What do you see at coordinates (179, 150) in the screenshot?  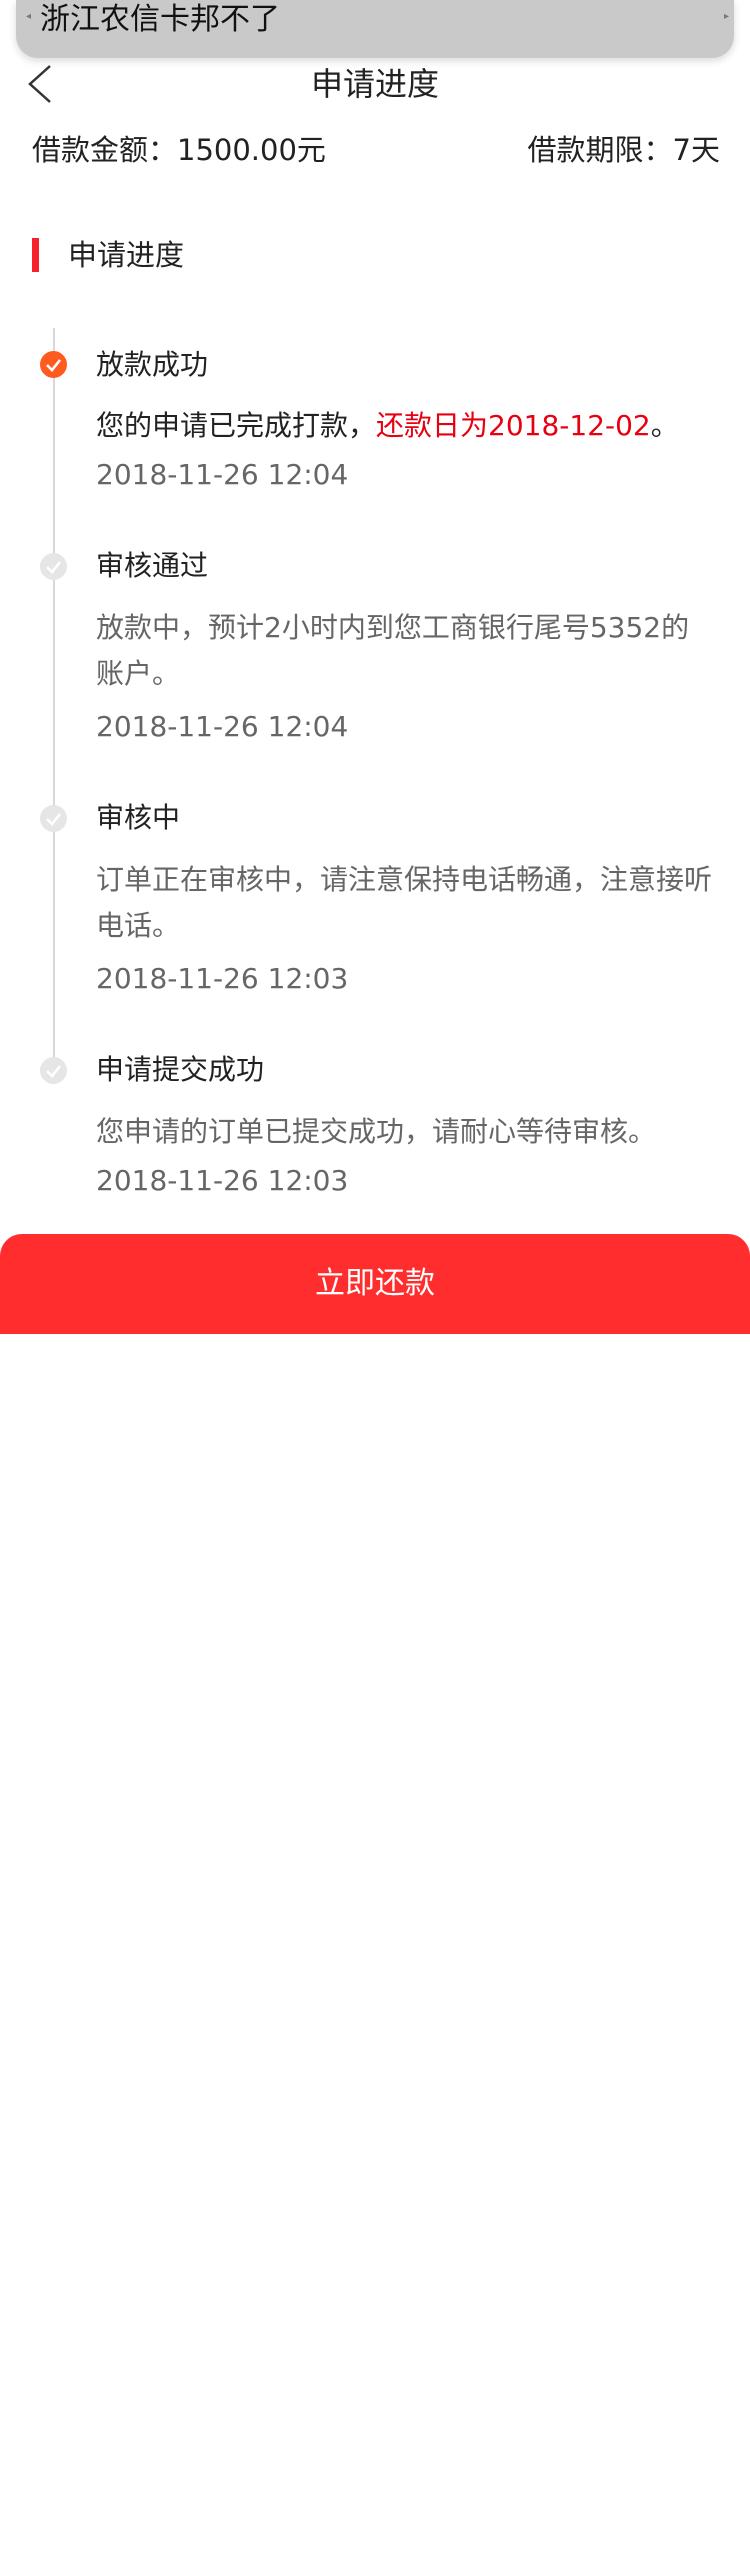 I see `loan-amount: 借款金额：1500.00元` at bounding box center [179, 150].